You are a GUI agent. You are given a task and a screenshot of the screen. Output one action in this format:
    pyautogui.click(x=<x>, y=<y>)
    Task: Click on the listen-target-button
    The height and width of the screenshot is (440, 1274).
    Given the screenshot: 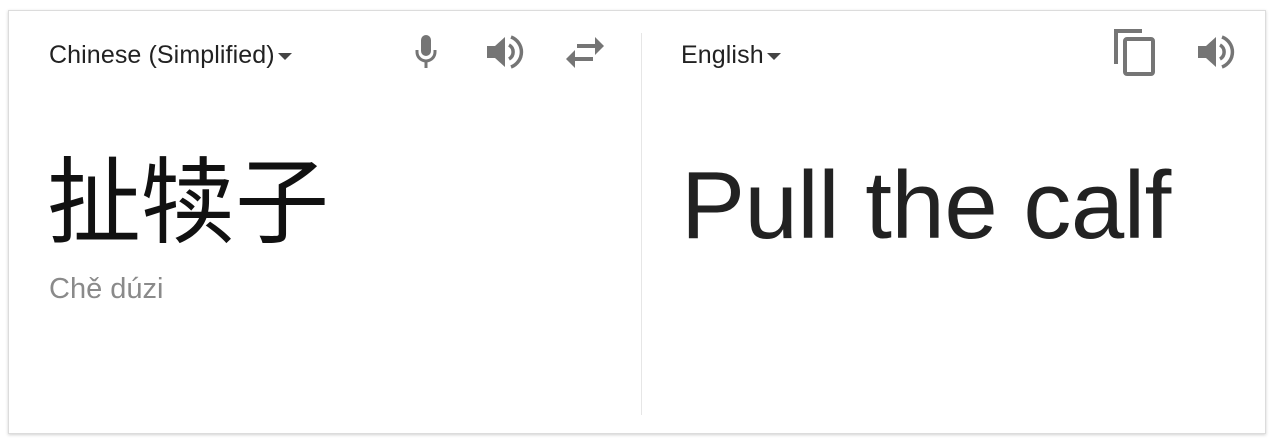 What is the action you would take?
    pyautogui.click(x=1216, y=52)
    